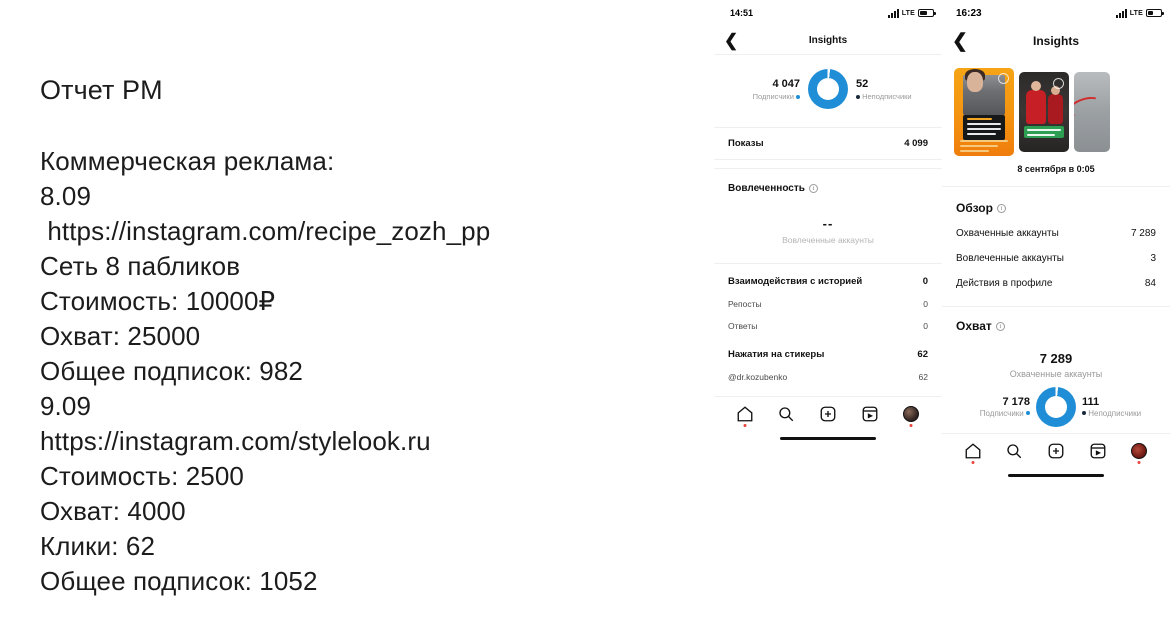 The width and height of the screenshot is (1170, 620). Describe the element at coordinates (916, 143) in the screenshot. I see `impressions-value: 4 099` at that location.